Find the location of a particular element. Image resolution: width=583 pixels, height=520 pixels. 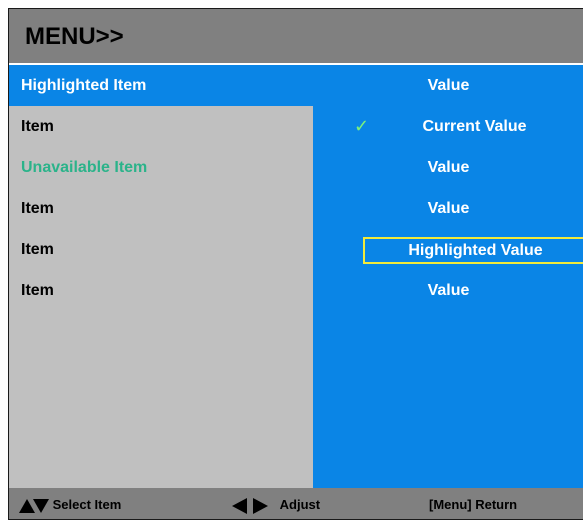

menu-item-label: Highlighted Item is located at coordinates (84, 85).